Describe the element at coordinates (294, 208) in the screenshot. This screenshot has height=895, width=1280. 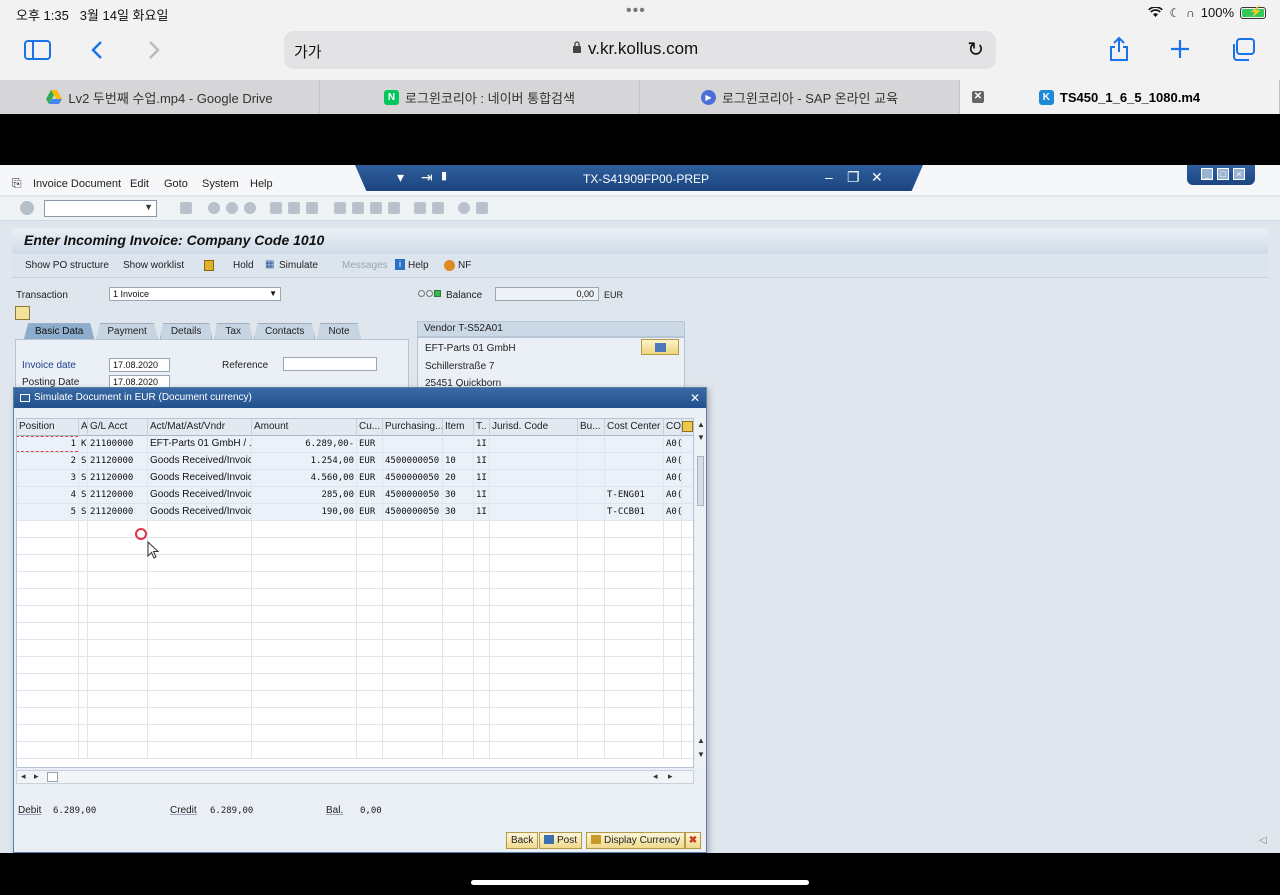
I see `find-icon` at that location.